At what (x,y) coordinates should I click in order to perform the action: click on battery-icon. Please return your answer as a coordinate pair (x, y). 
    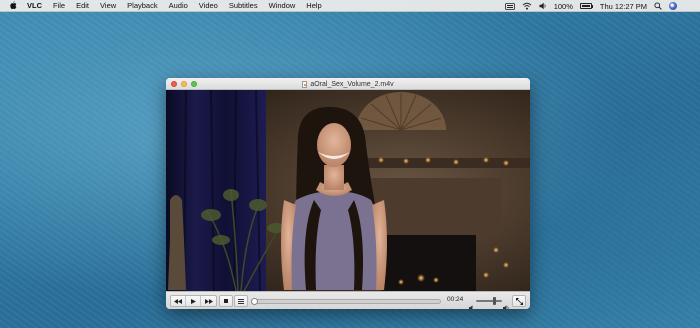
    Looking at the image, I should click on (586, 6).